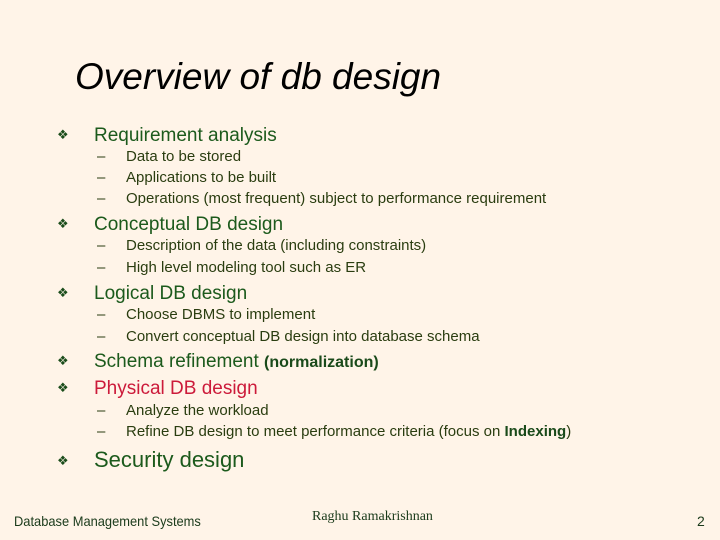 The height and width of the screenshot is (540, 720). Describe the element at coordinates (258, 76) in the screenshot. I see `slide-title: Overview of db design` at that location.